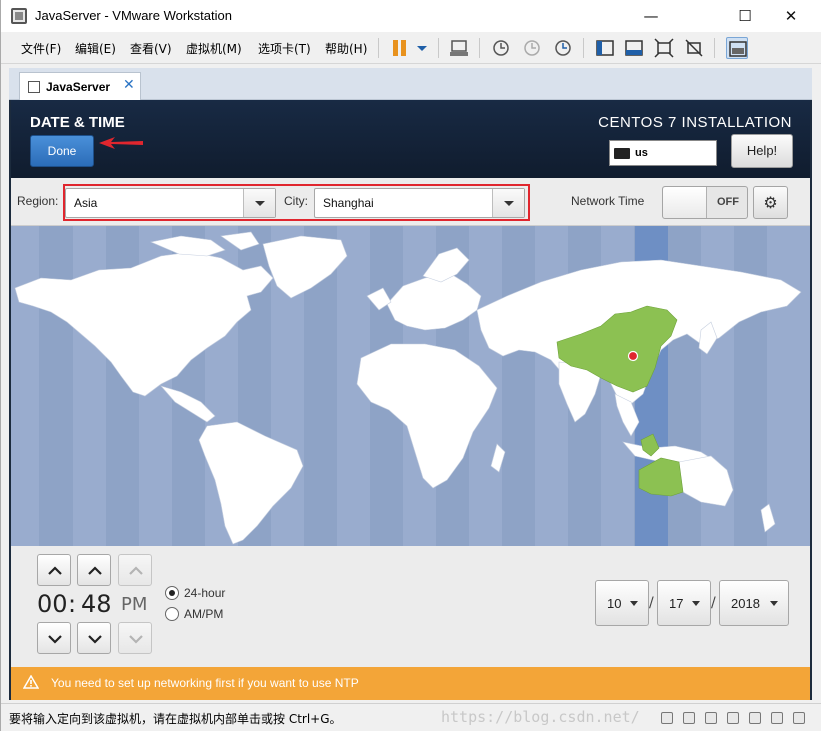 The height and width of the screenshot is (731, 821). I want to click on ampm-down-button, so click(135, 638).